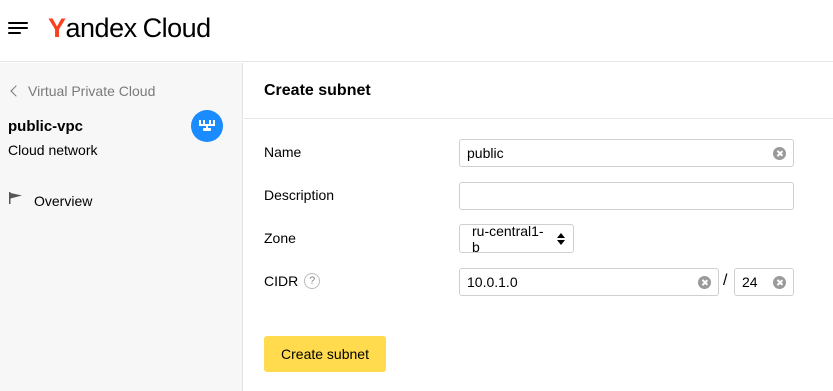 This screenshot has height=391, width=833. What do you see at coordinates (508, 238) in the screenshot?
I see `zone-select-value: ru-central1-b` at bounding box center [508, 238].